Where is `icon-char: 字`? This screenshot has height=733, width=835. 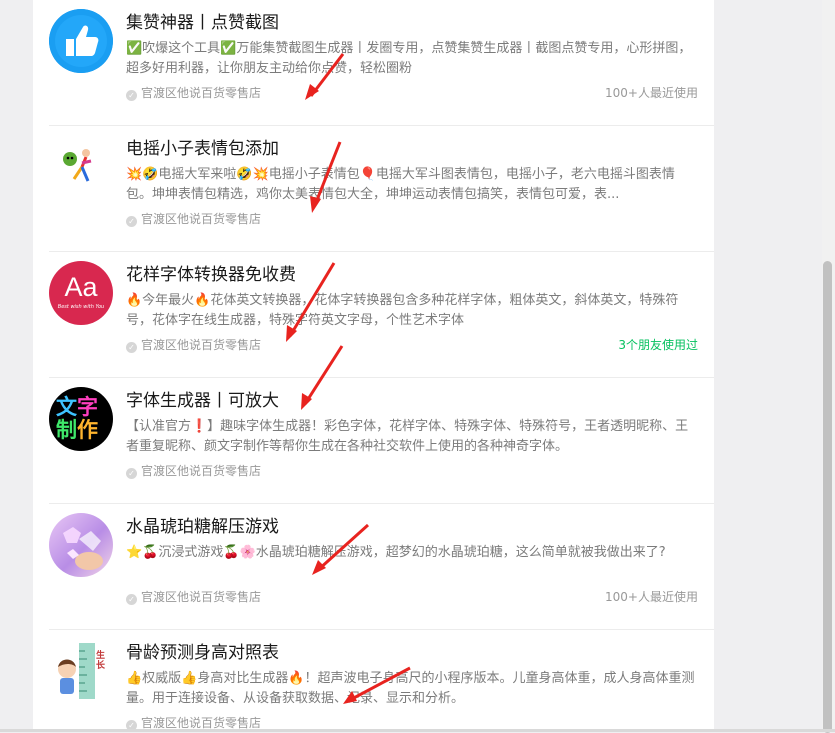 icon-char: 字 is located at coordinates (87, 407).